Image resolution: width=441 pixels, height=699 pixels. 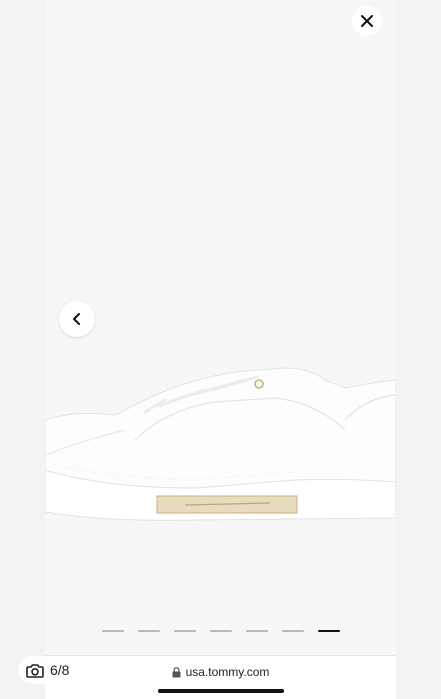 What do you see at coordinates (35, 670) in the screenshot?
I see `camera-icon` at bounding box center [35, 670].